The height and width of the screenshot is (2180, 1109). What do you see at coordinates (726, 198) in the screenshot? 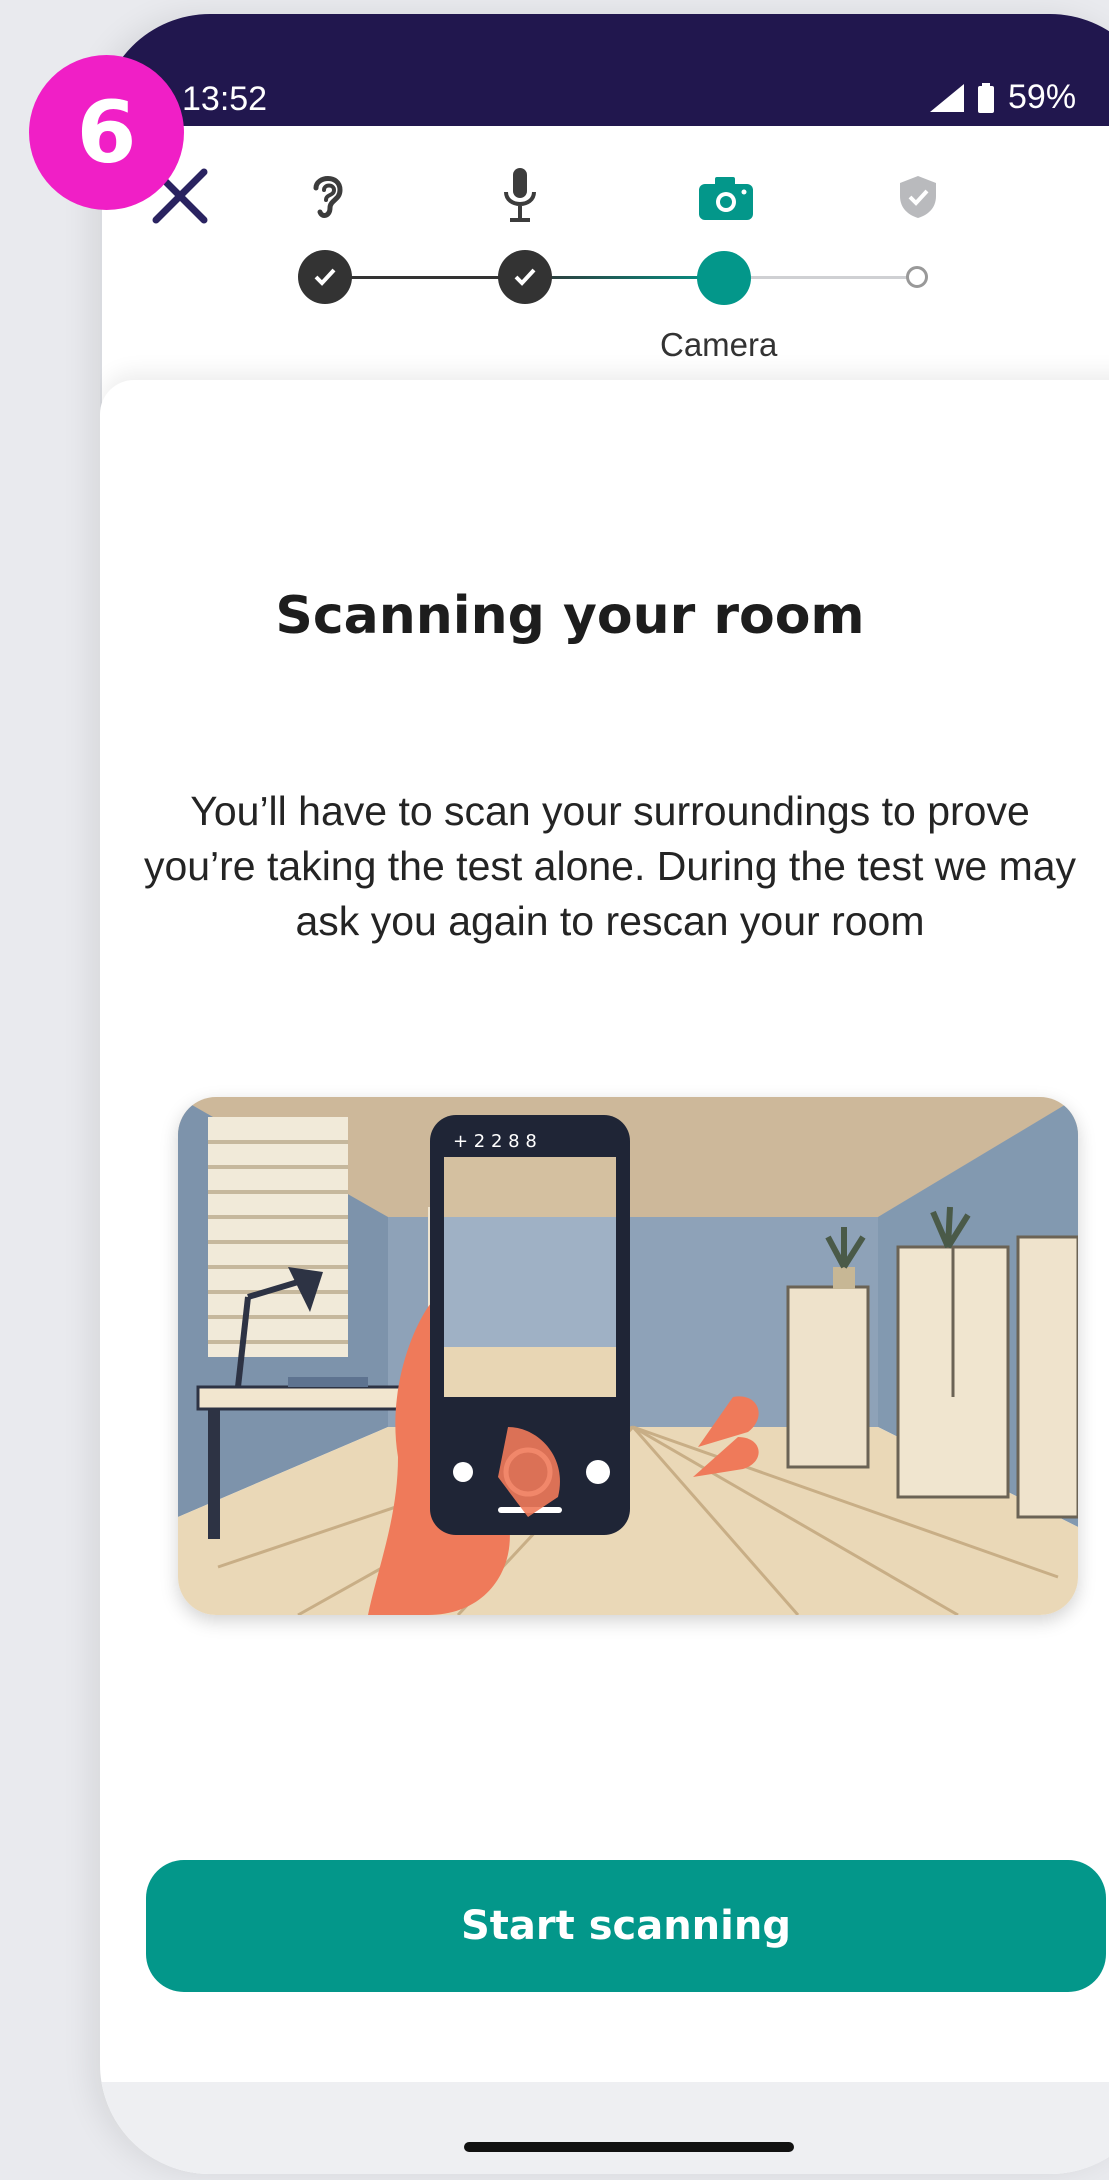
I see `camera-icon` at bounding box center [726, 198].